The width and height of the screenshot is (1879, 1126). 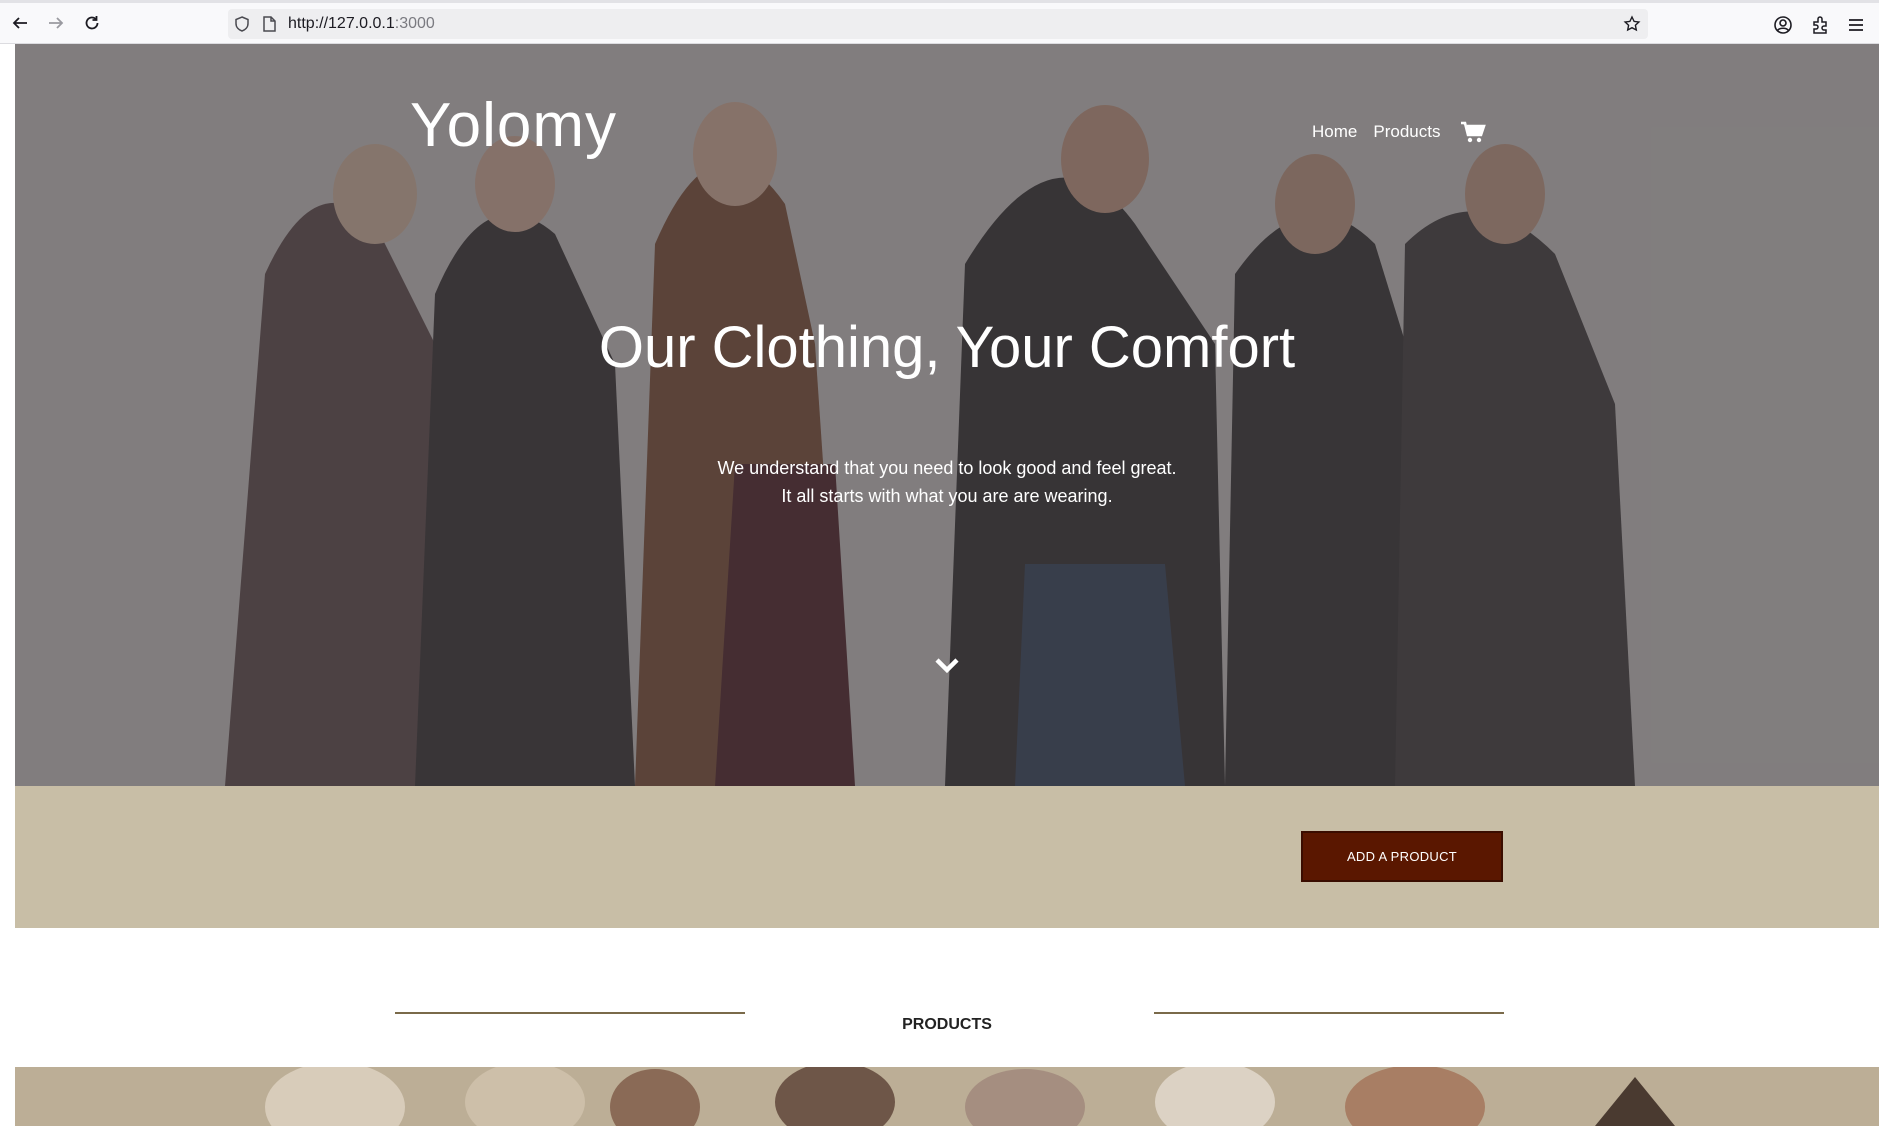 I want to click on extensions-icon, so click(x=1820, y=25).